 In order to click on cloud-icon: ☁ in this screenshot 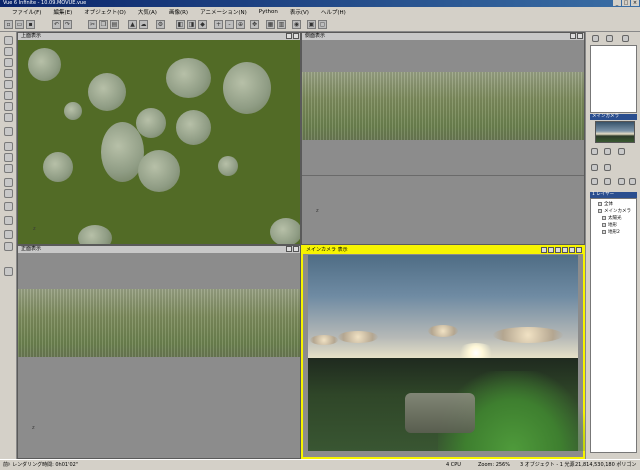, I will do `click(143, 24)`.